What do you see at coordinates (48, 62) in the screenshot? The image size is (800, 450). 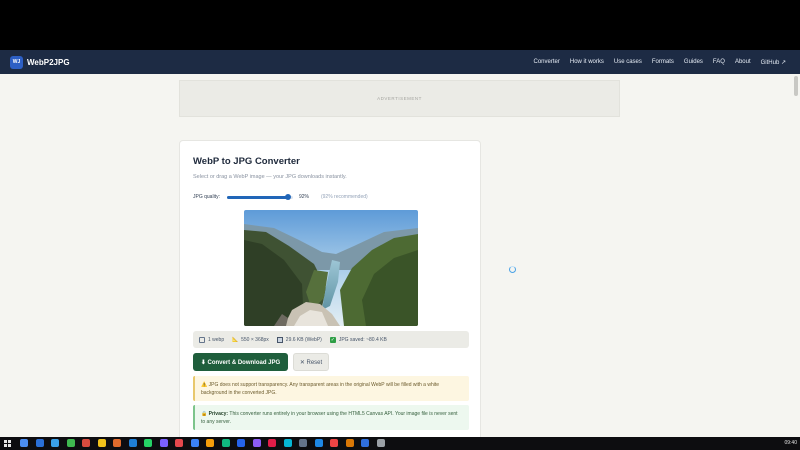 I see `brand-name: WebP2JPG` at bounding box center [48, 62].